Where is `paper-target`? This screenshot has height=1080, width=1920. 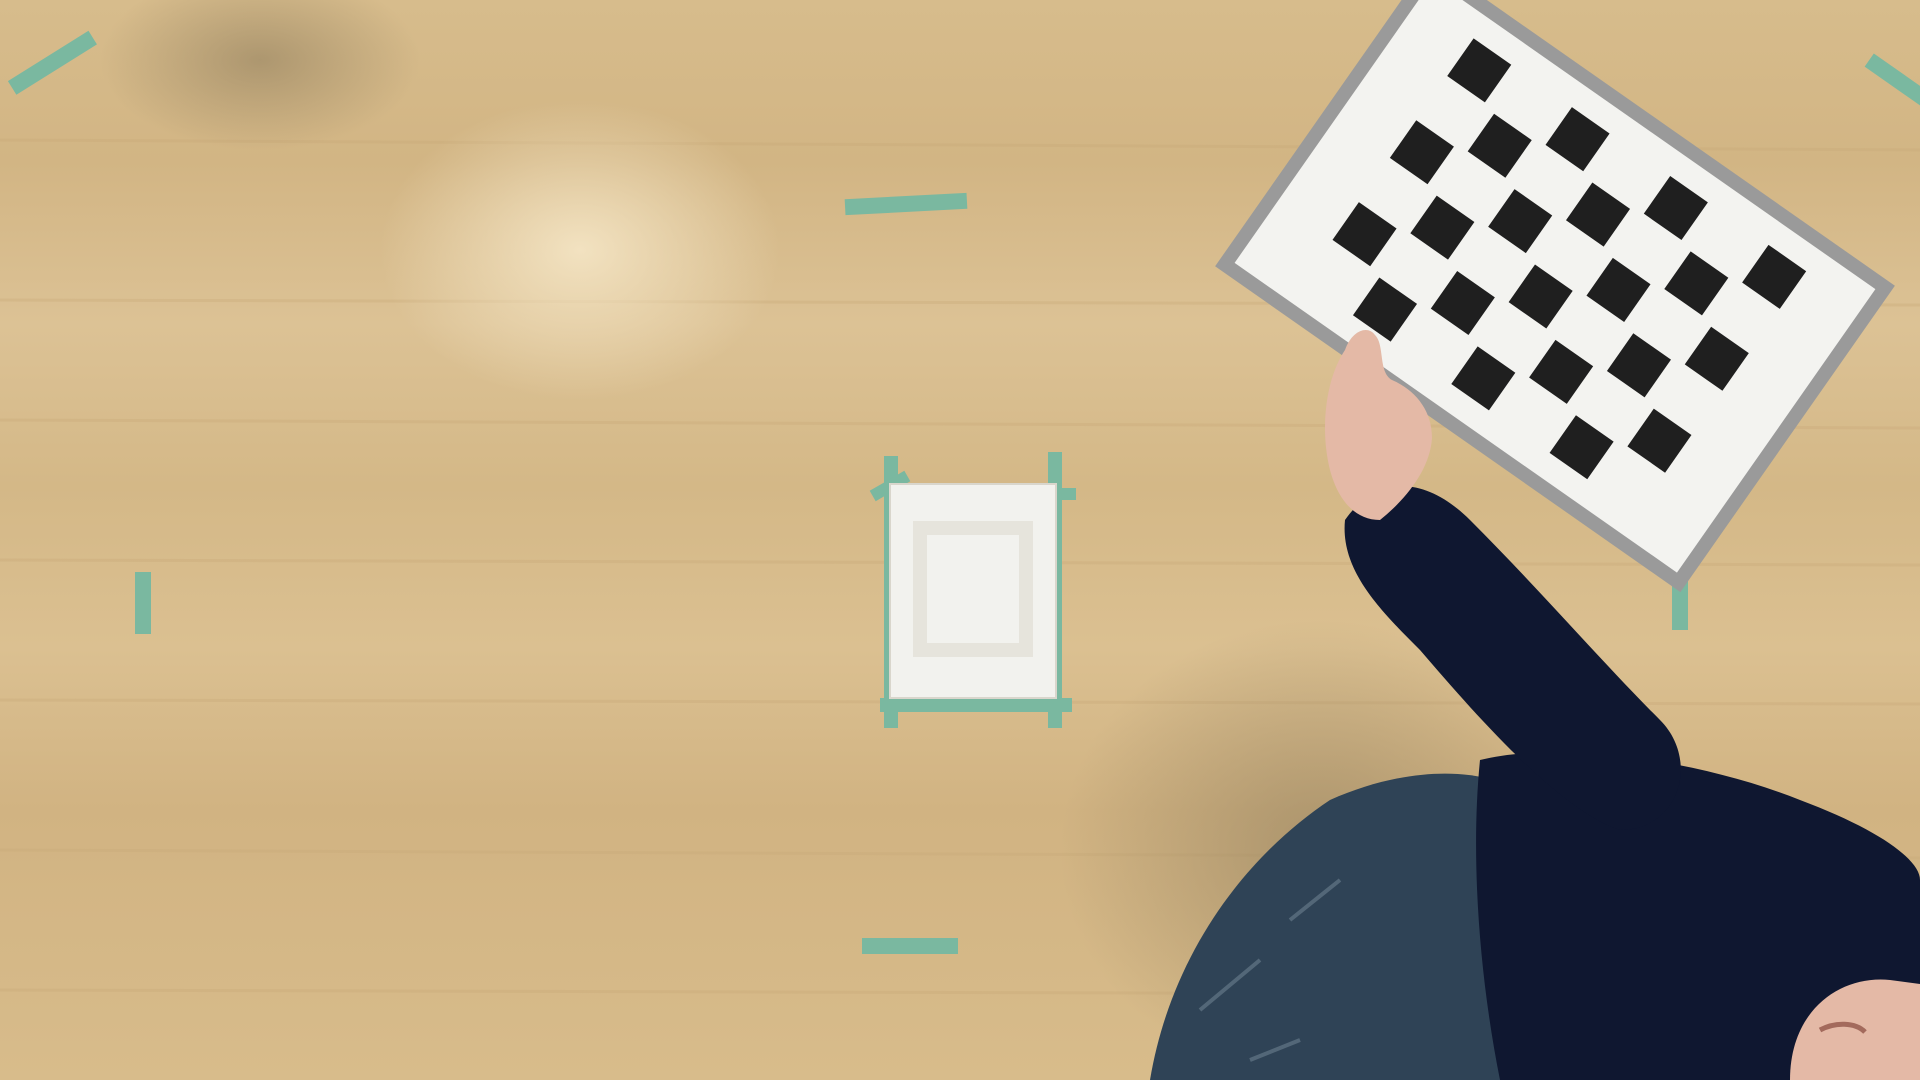
paper-target is located at coordinates (973, 591).